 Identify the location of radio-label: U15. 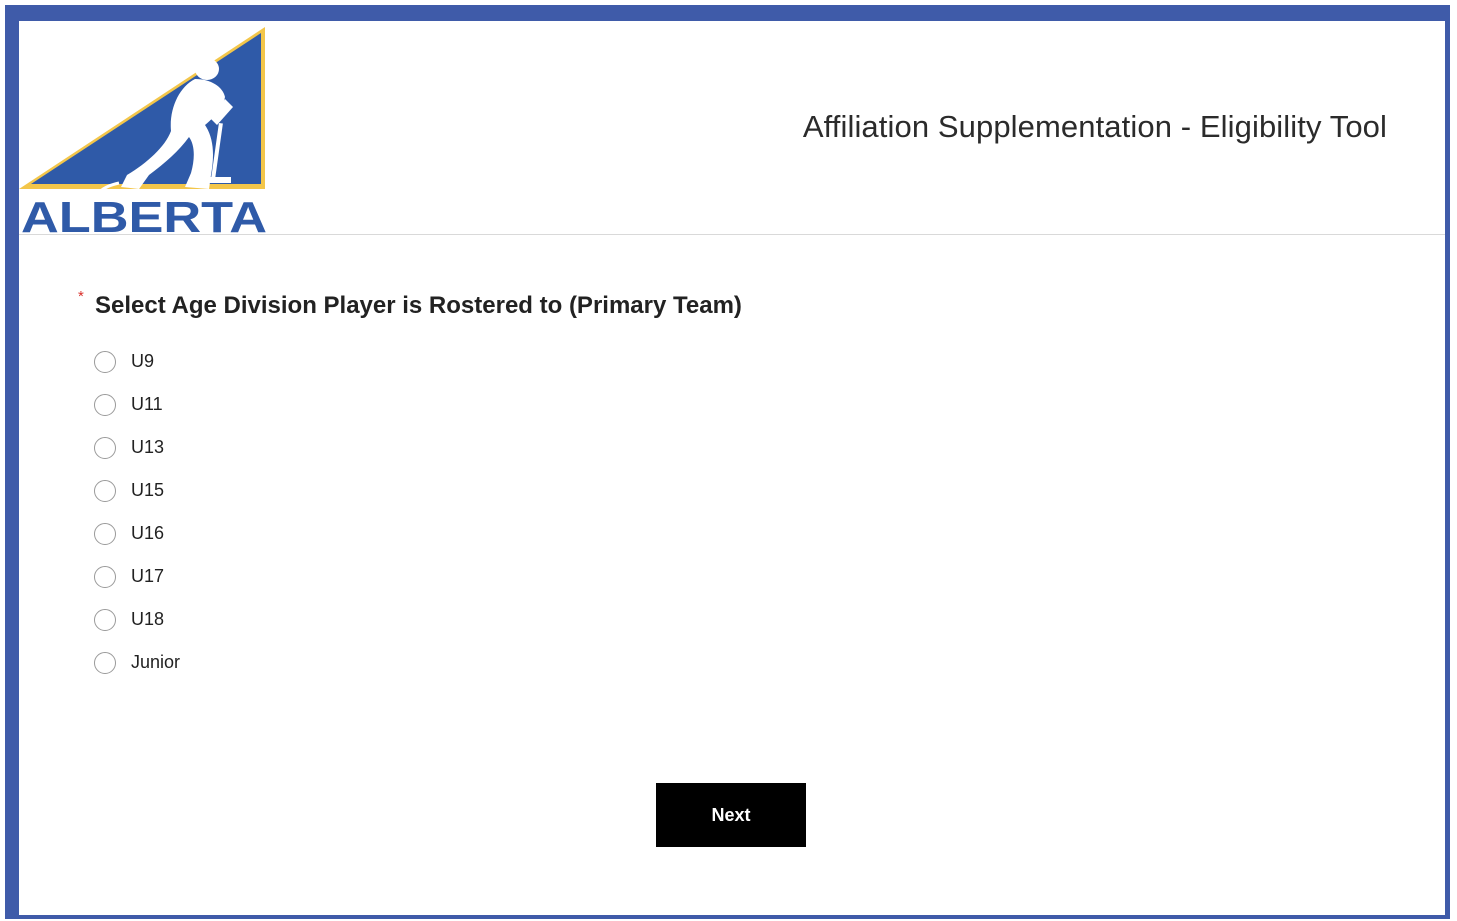
(147, 490).